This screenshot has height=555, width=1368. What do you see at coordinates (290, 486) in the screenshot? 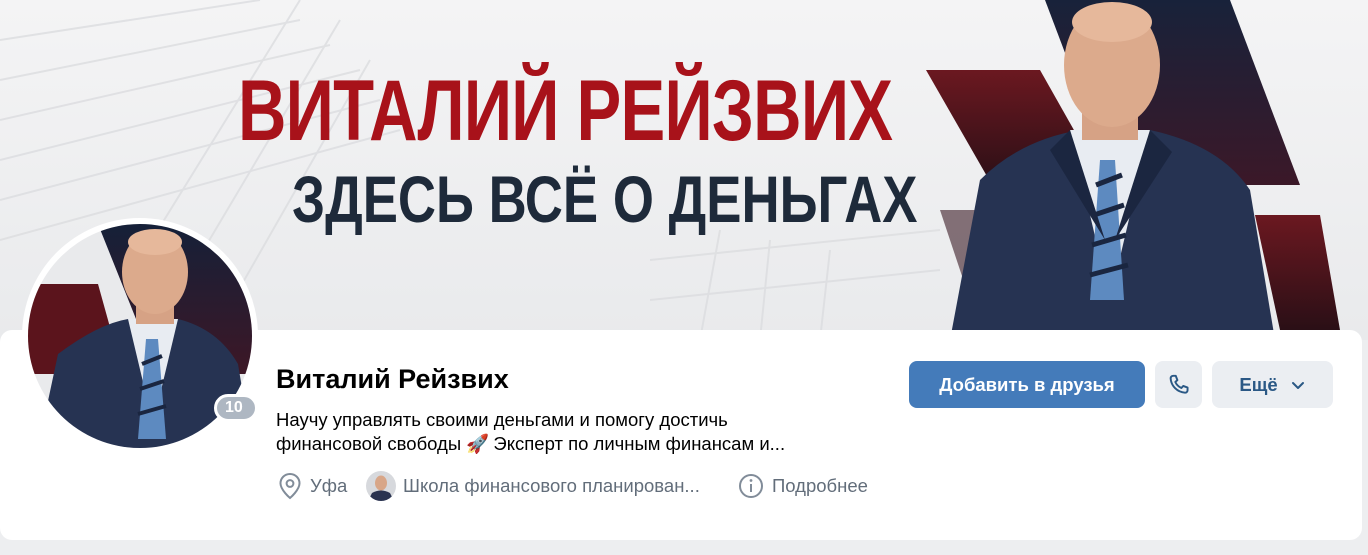
I see `location-pin-icon` at bounding box center [290, 486].